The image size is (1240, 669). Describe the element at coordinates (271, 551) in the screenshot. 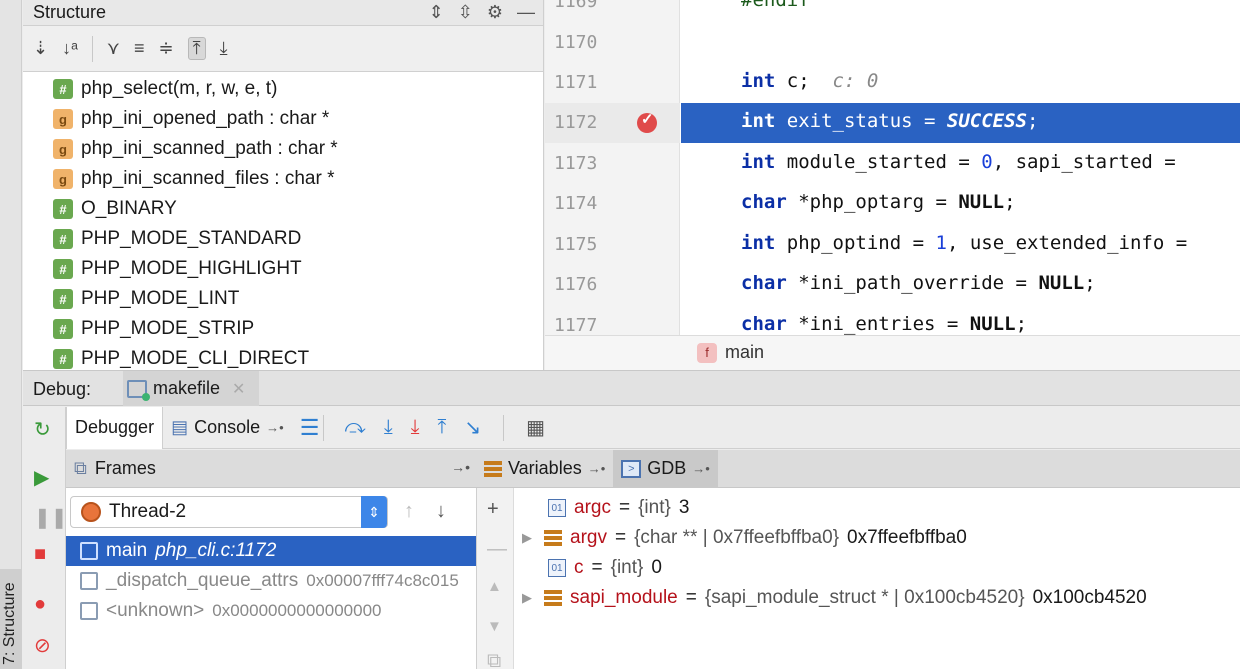

I see `frame-row: main php_cli.c:1172` at that location.